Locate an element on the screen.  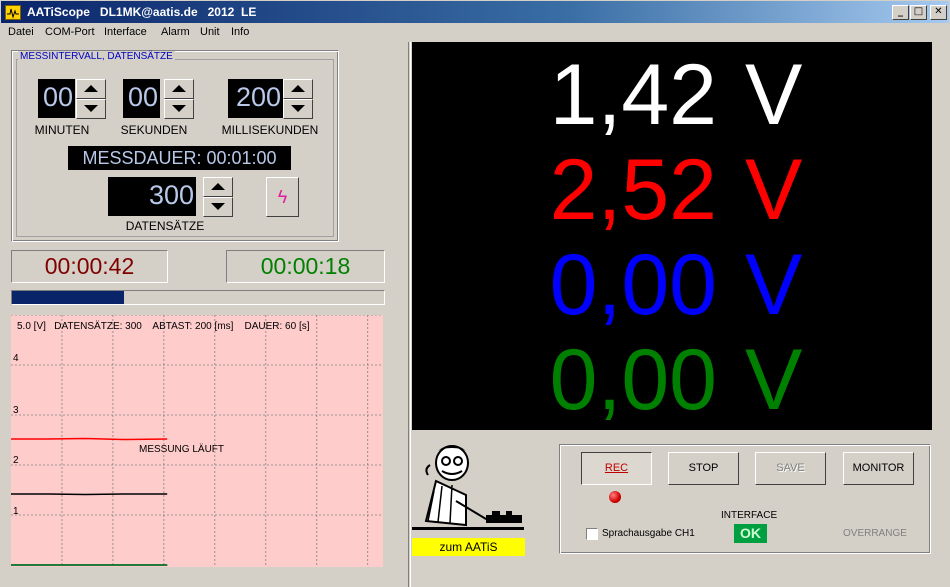
interface-label: INTERFACE is located at coordinates (749, 515).